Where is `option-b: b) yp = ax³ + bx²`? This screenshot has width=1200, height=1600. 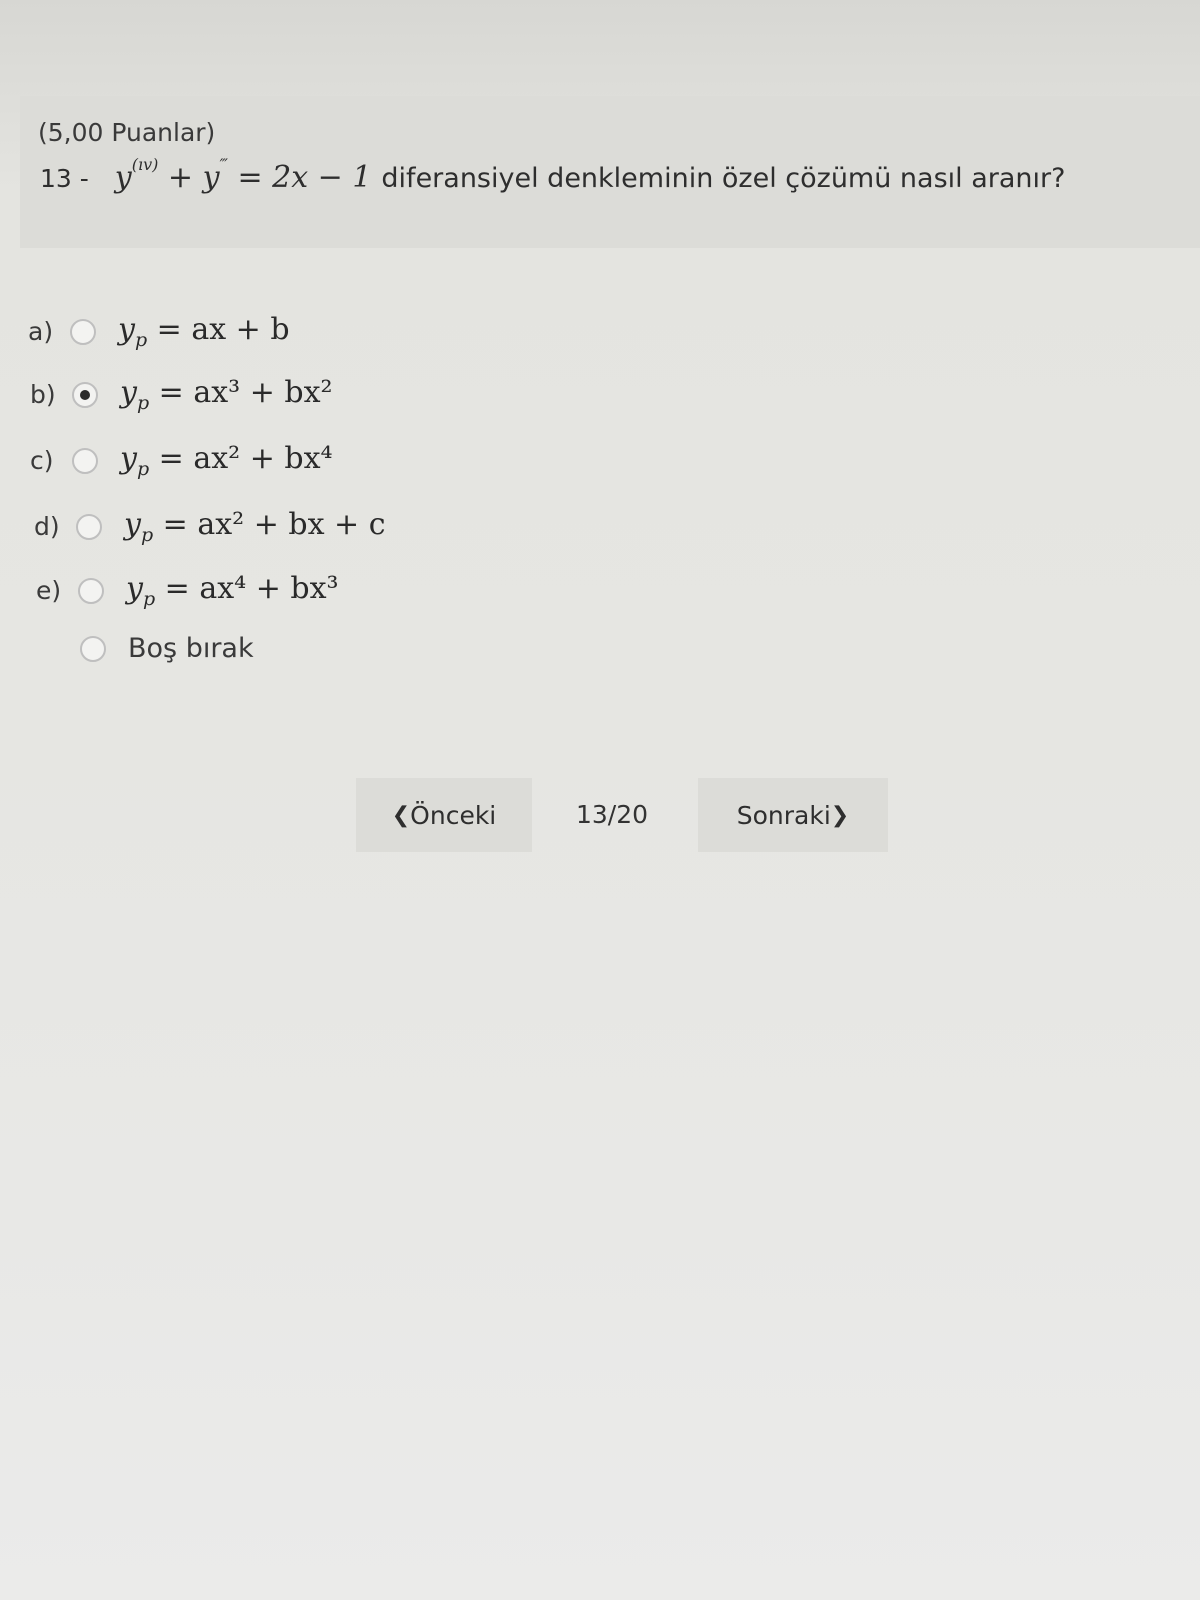 option-b: b) yp = ax³ + bx² is located at coordinates (181, 394).